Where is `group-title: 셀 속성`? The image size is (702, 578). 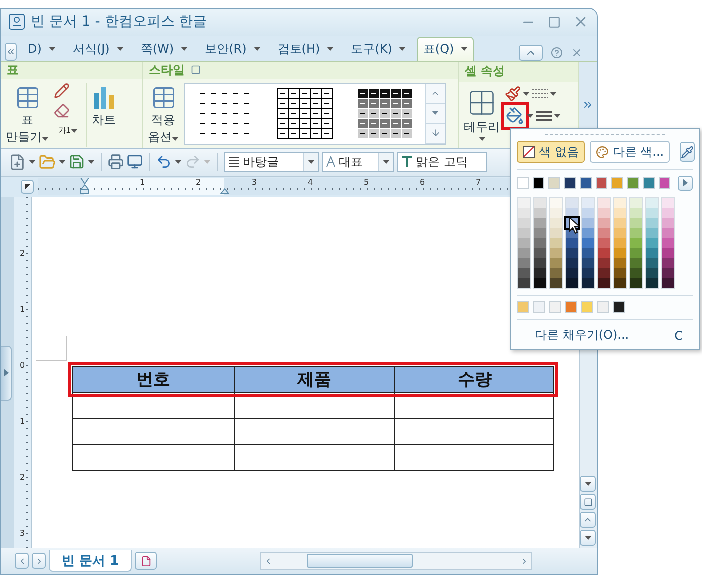
group-title: 셀 속성 is located at coordinates (485, 71).